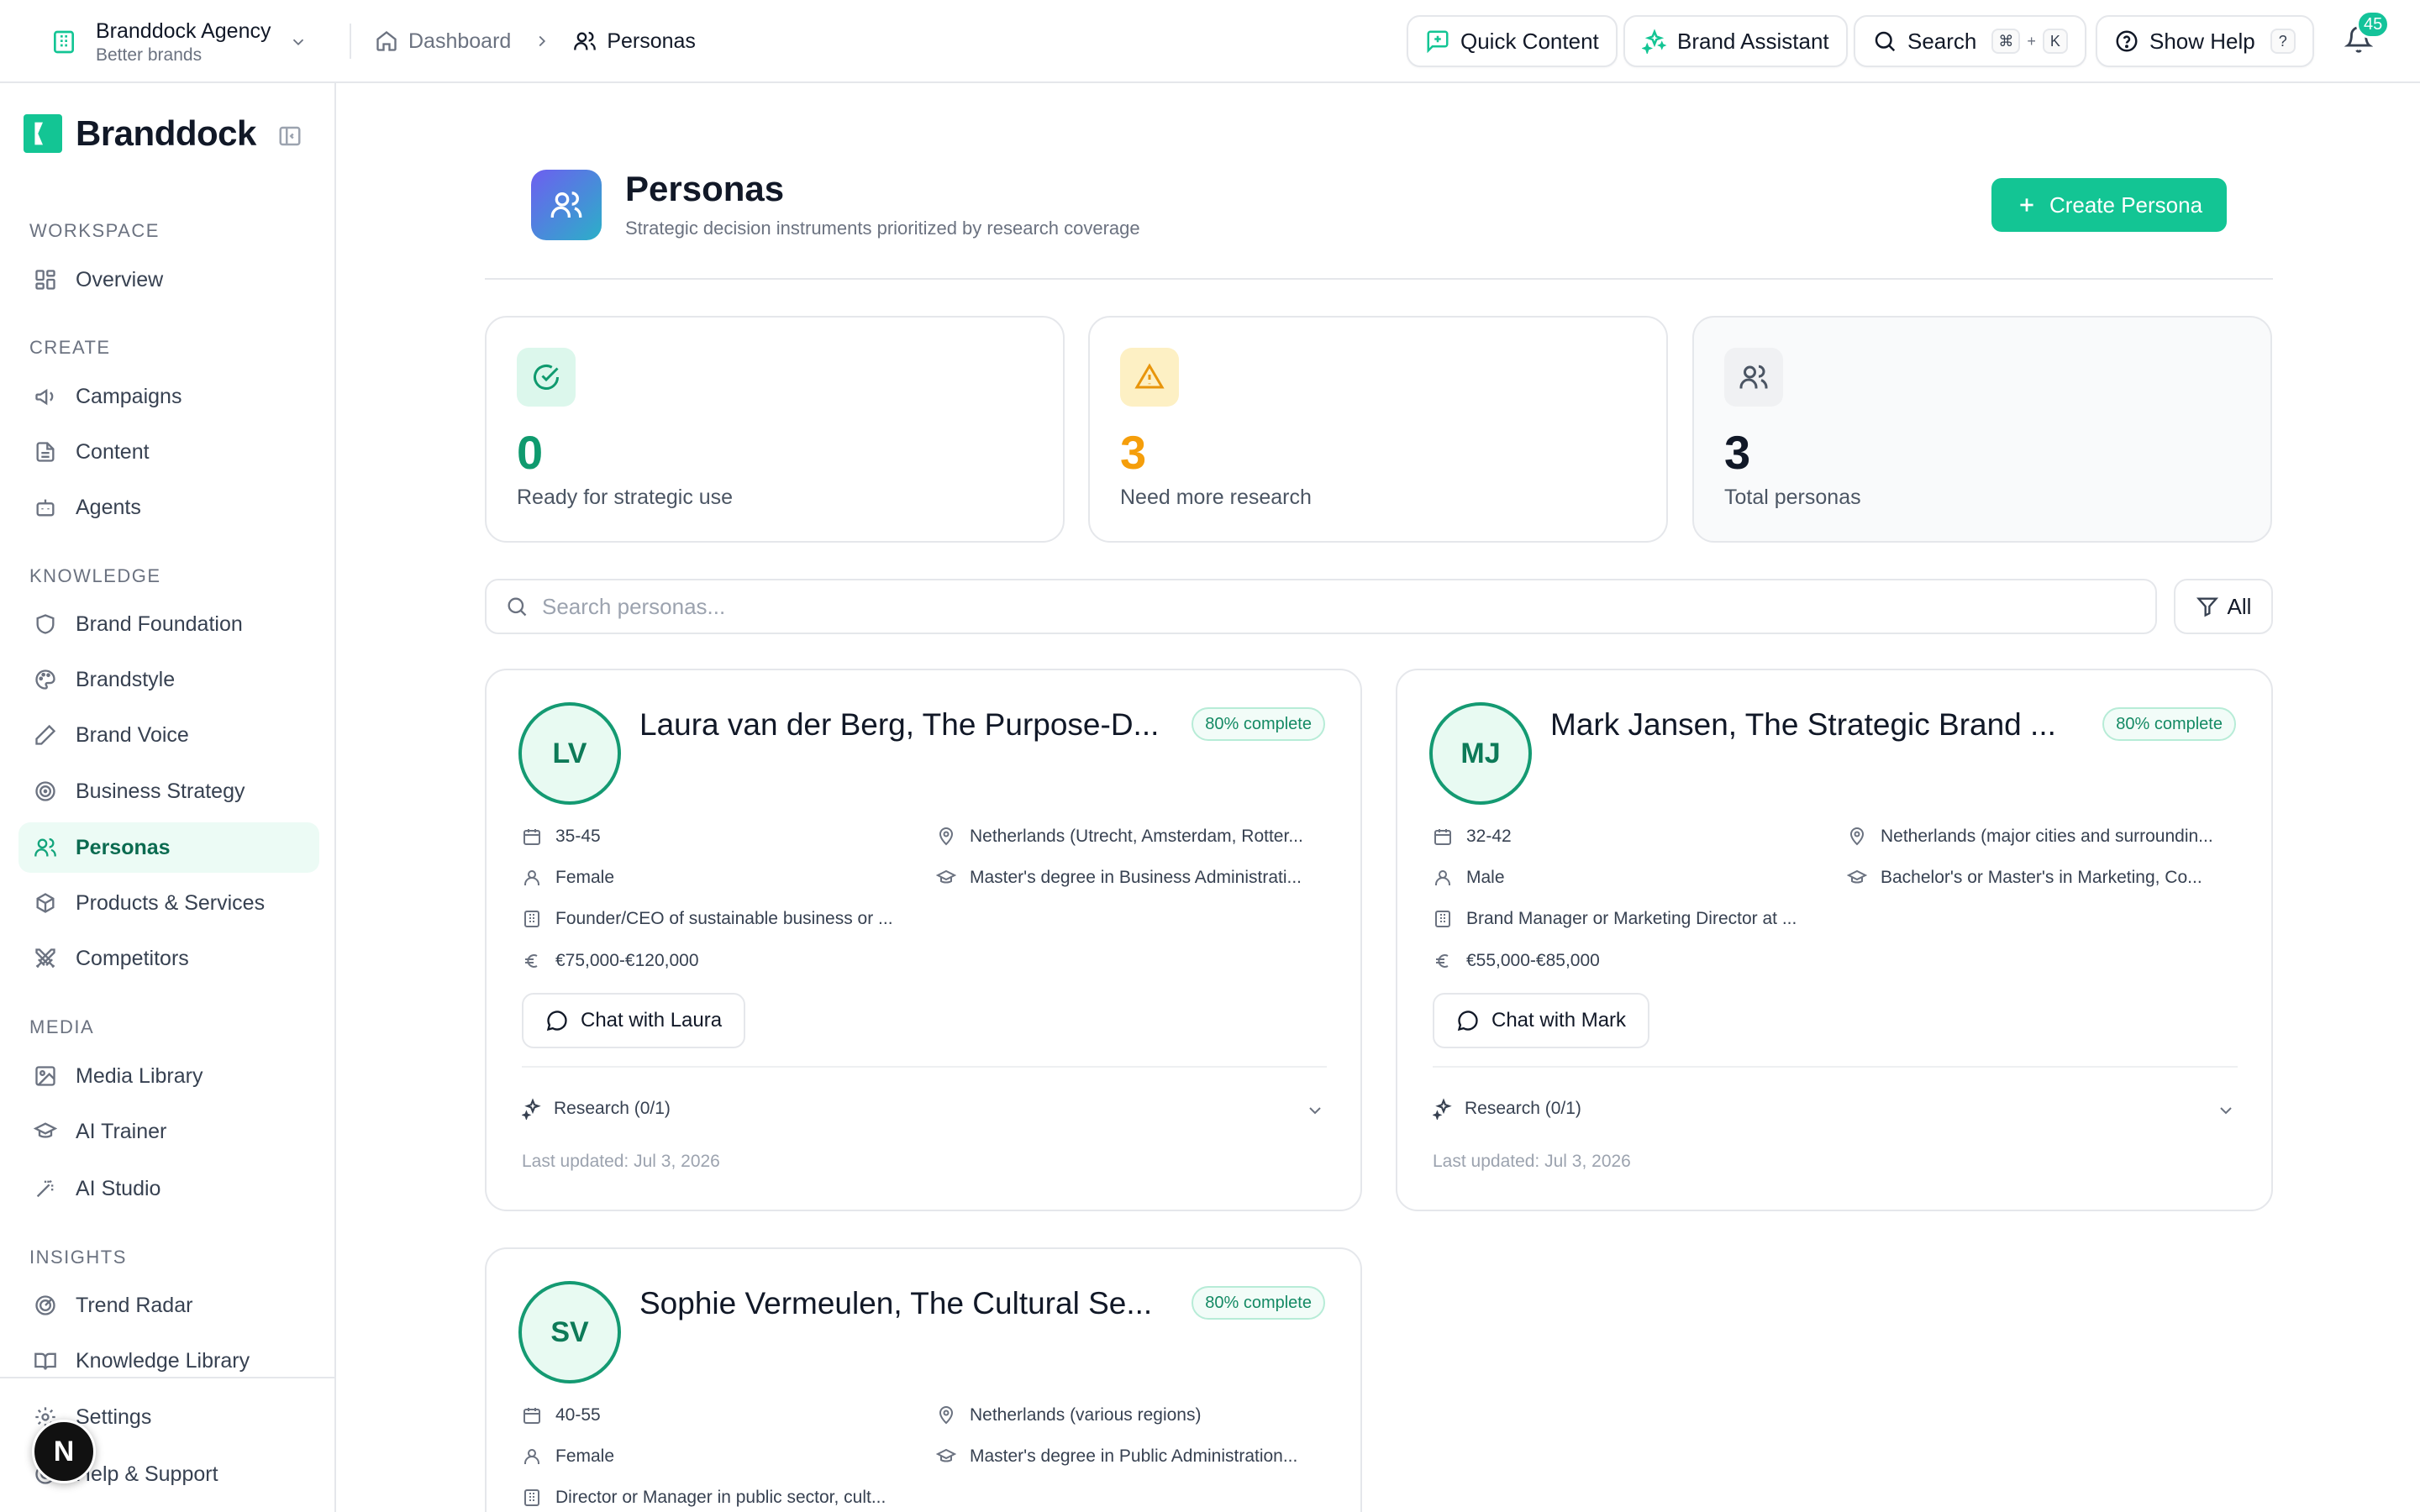  I want to click on alert-triangle-icon, so click(1149, 376).